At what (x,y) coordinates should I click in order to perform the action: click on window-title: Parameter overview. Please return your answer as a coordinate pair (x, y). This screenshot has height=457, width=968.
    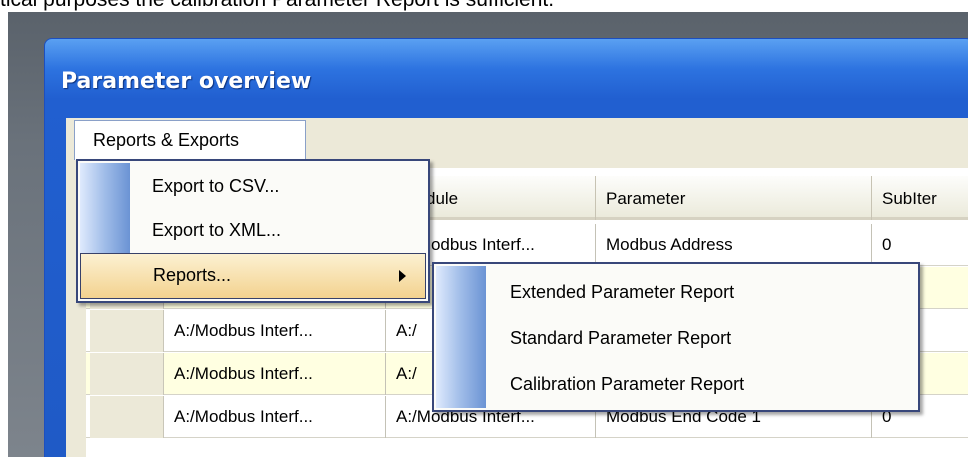
    Looking at the image, I should click on (186, 81).